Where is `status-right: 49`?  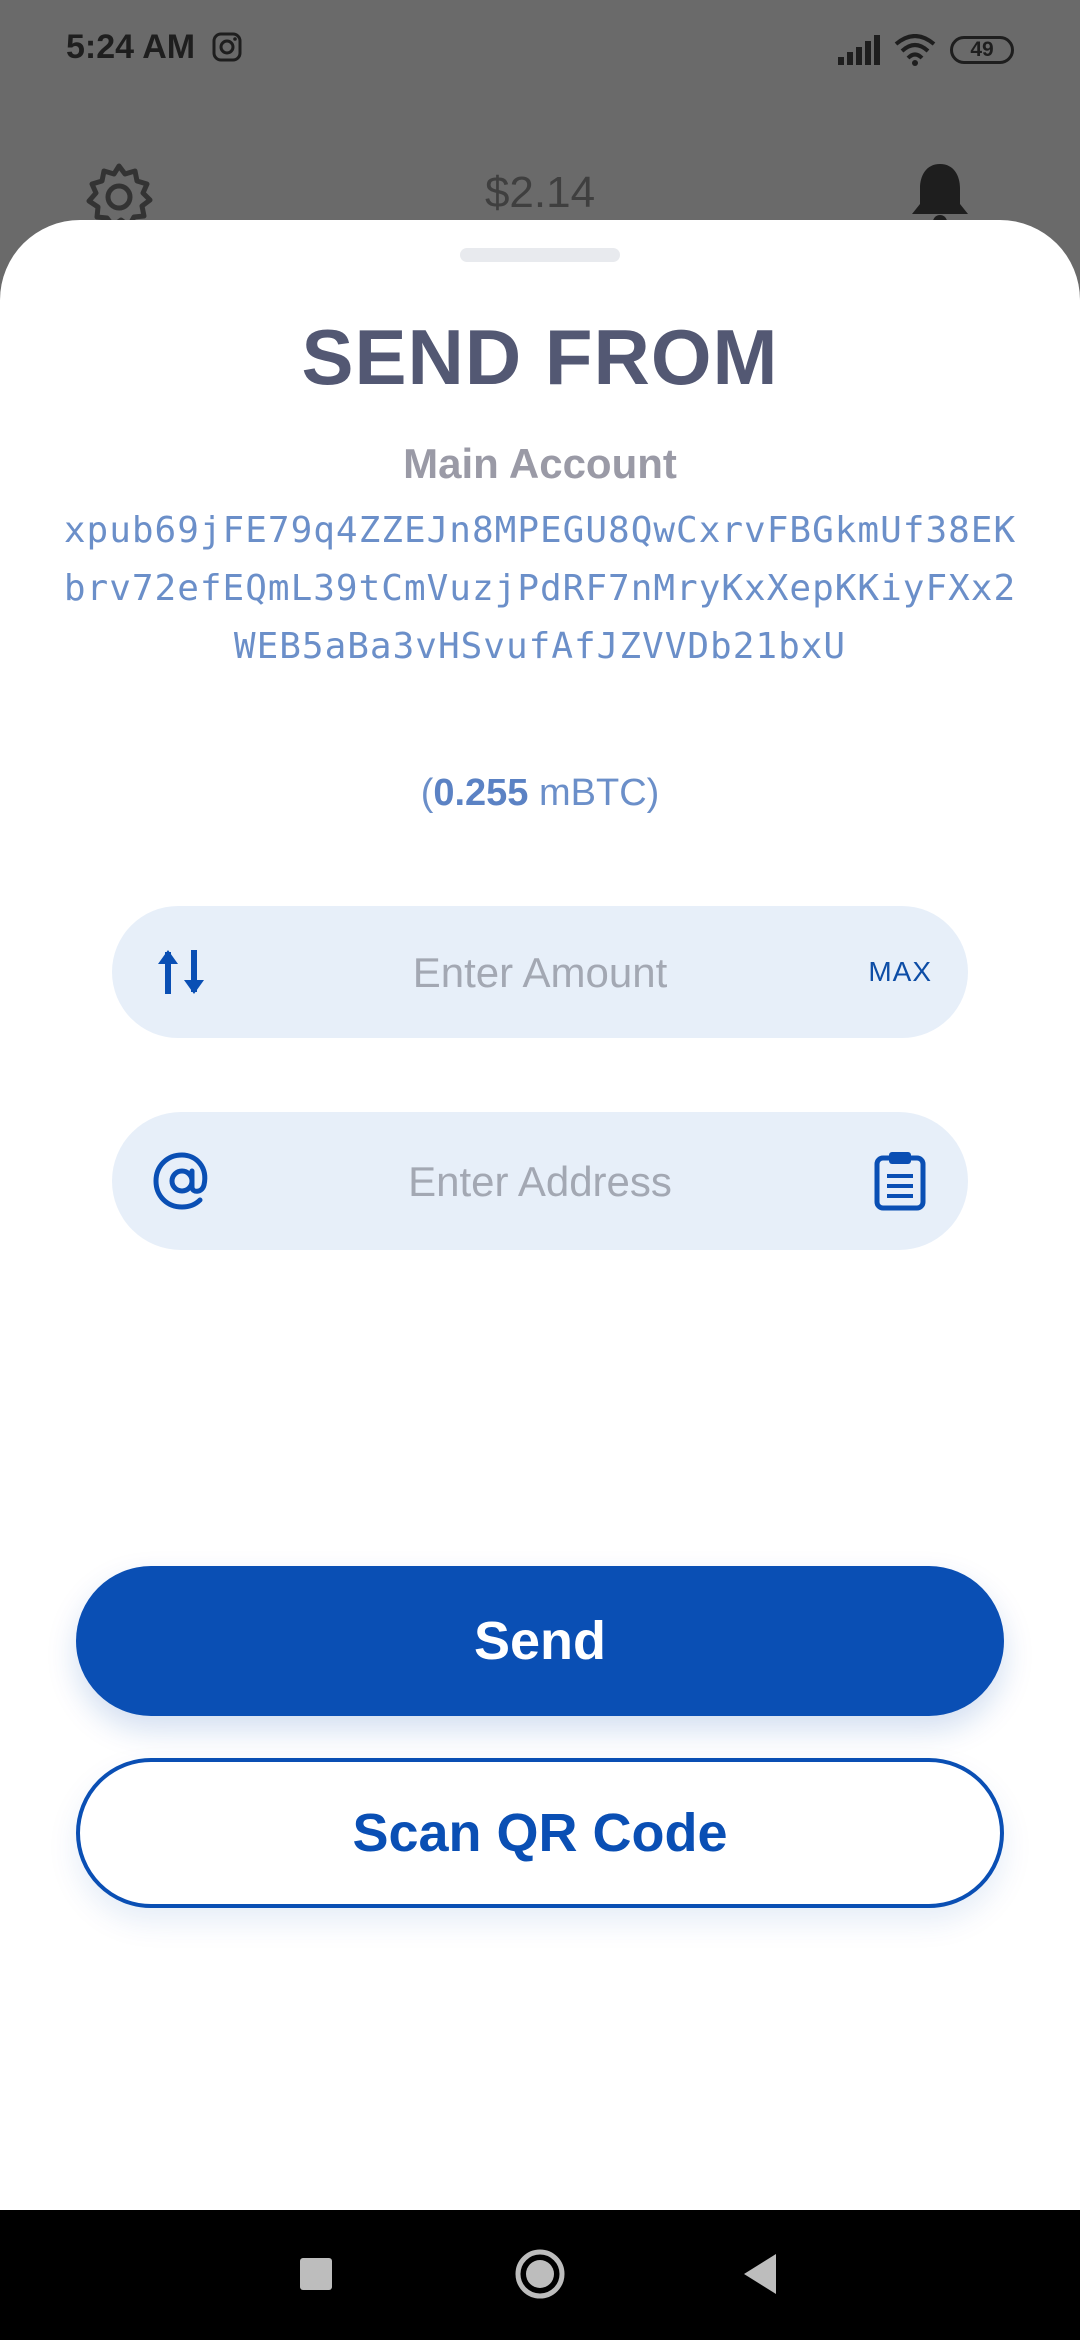
status-right: 49 is located at coordinates (926, 50).